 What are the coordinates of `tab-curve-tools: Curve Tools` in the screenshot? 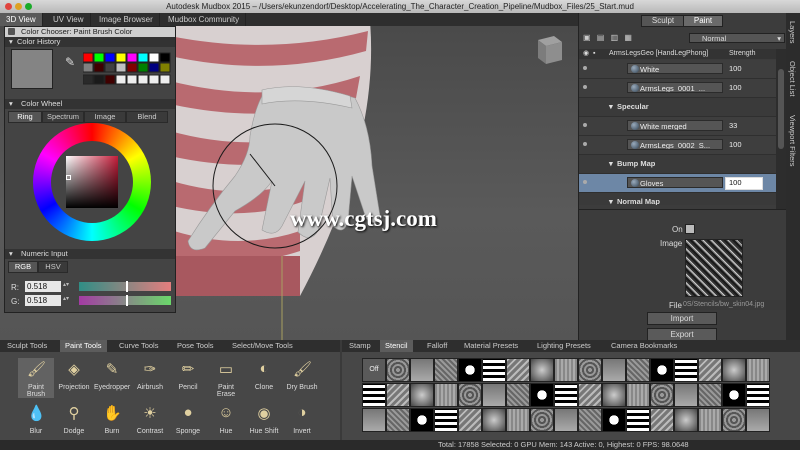 It's located at (138, 346).